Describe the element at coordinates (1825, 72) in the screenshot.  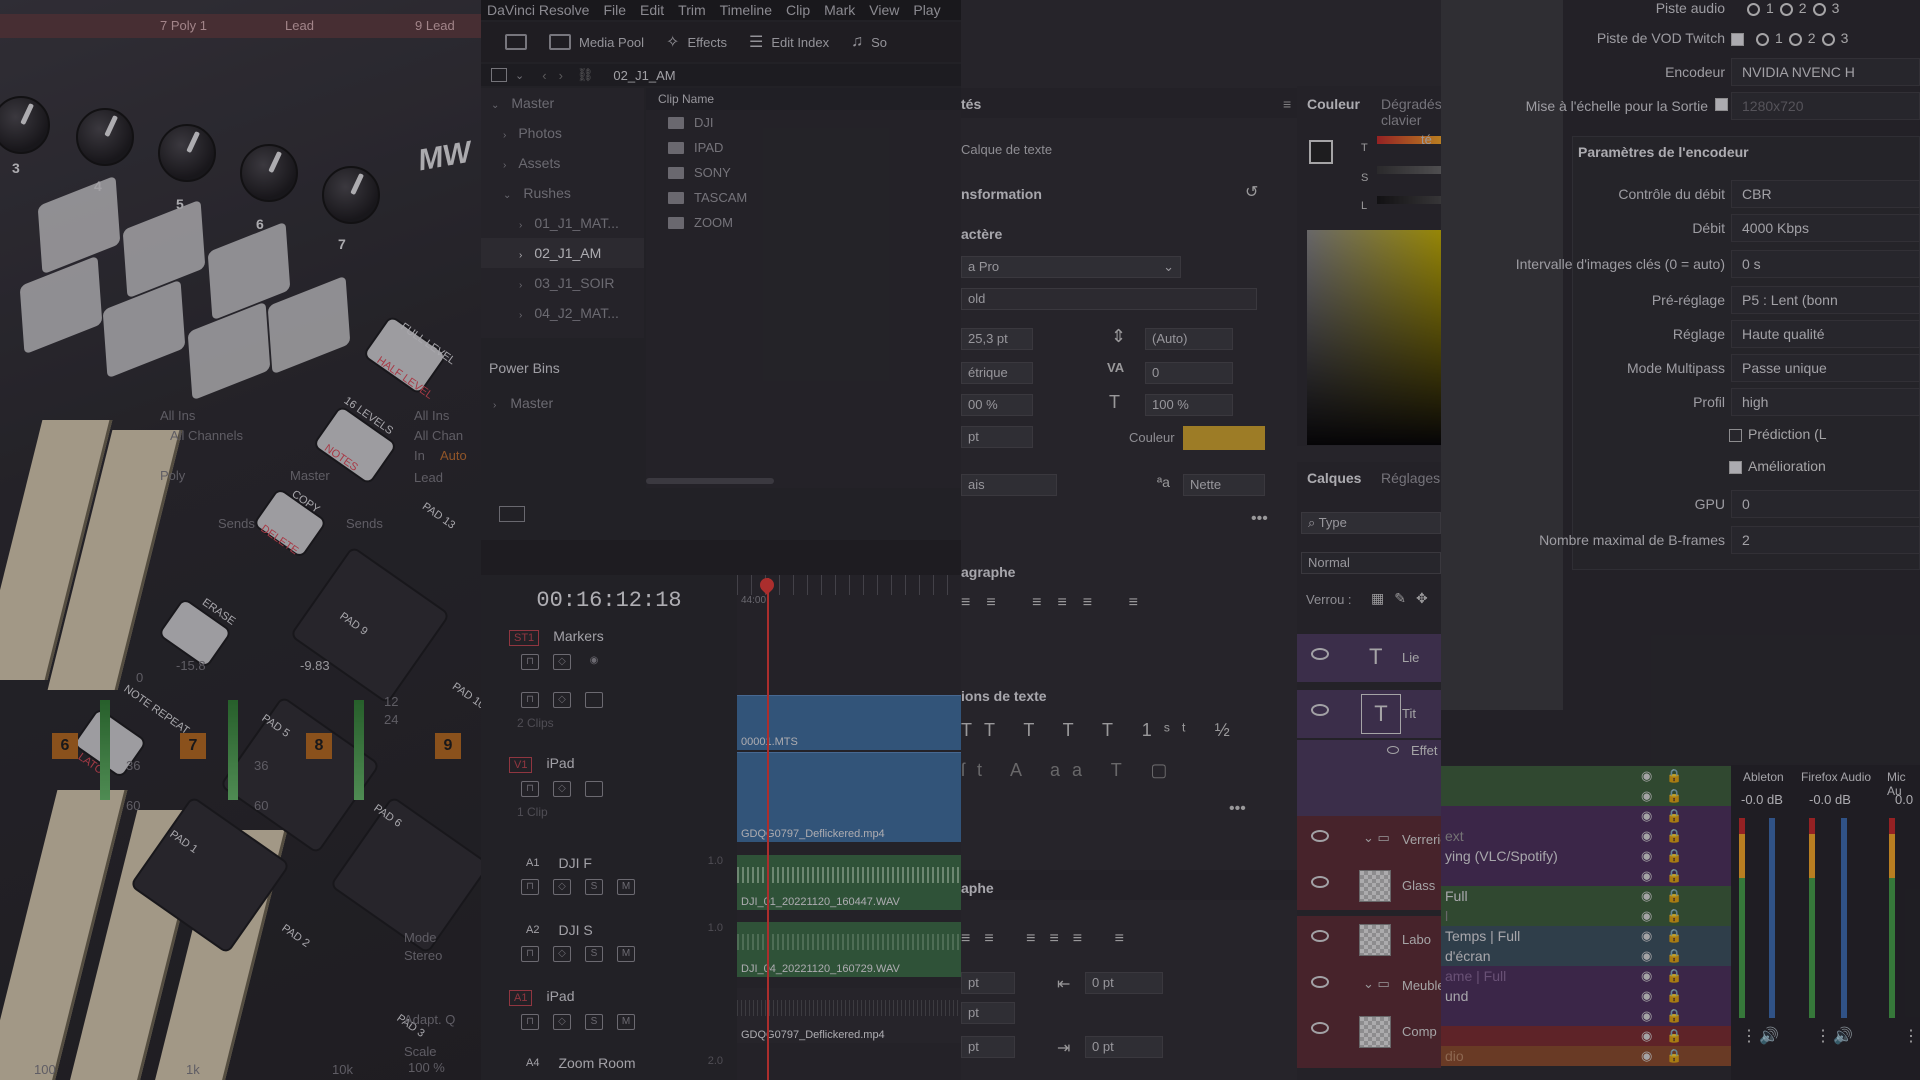
I see `encoder-select: NVIDIA NVENC H` at that location.